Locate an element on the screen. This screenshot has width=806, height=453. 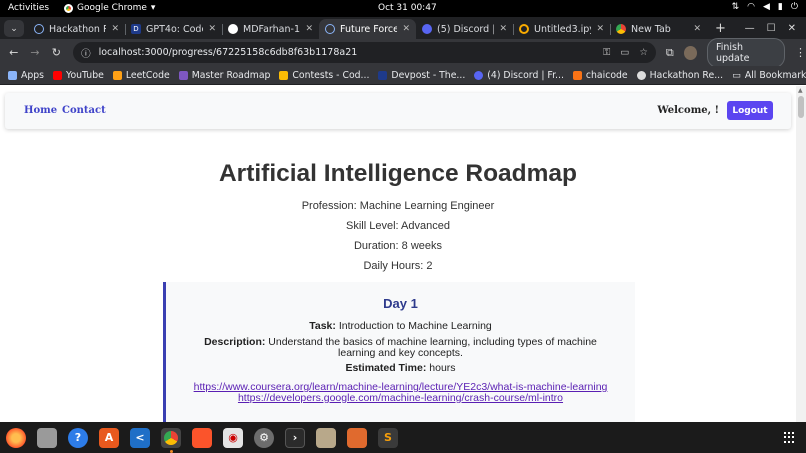
minimize-icon: — is located at coordinates (750, 28).